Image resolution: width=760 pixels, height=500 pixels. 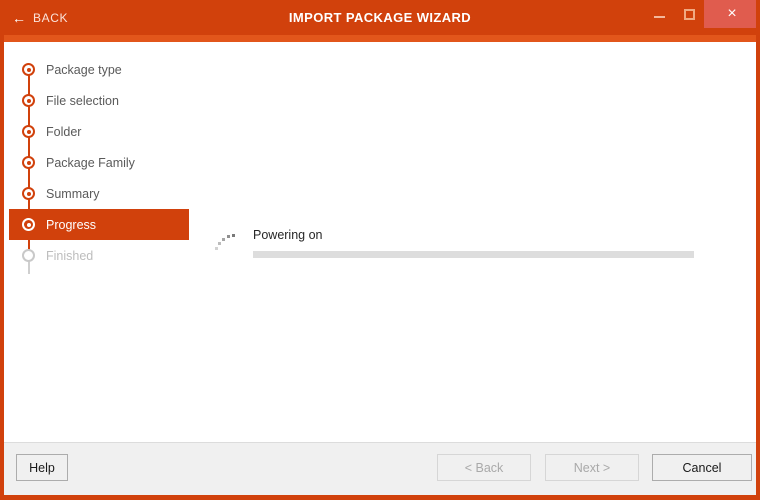 What do you see at coordinates (90, 162) in the screenshot?
I see `sidebar-item-label: Package Family` at bounding box center [90, 162].